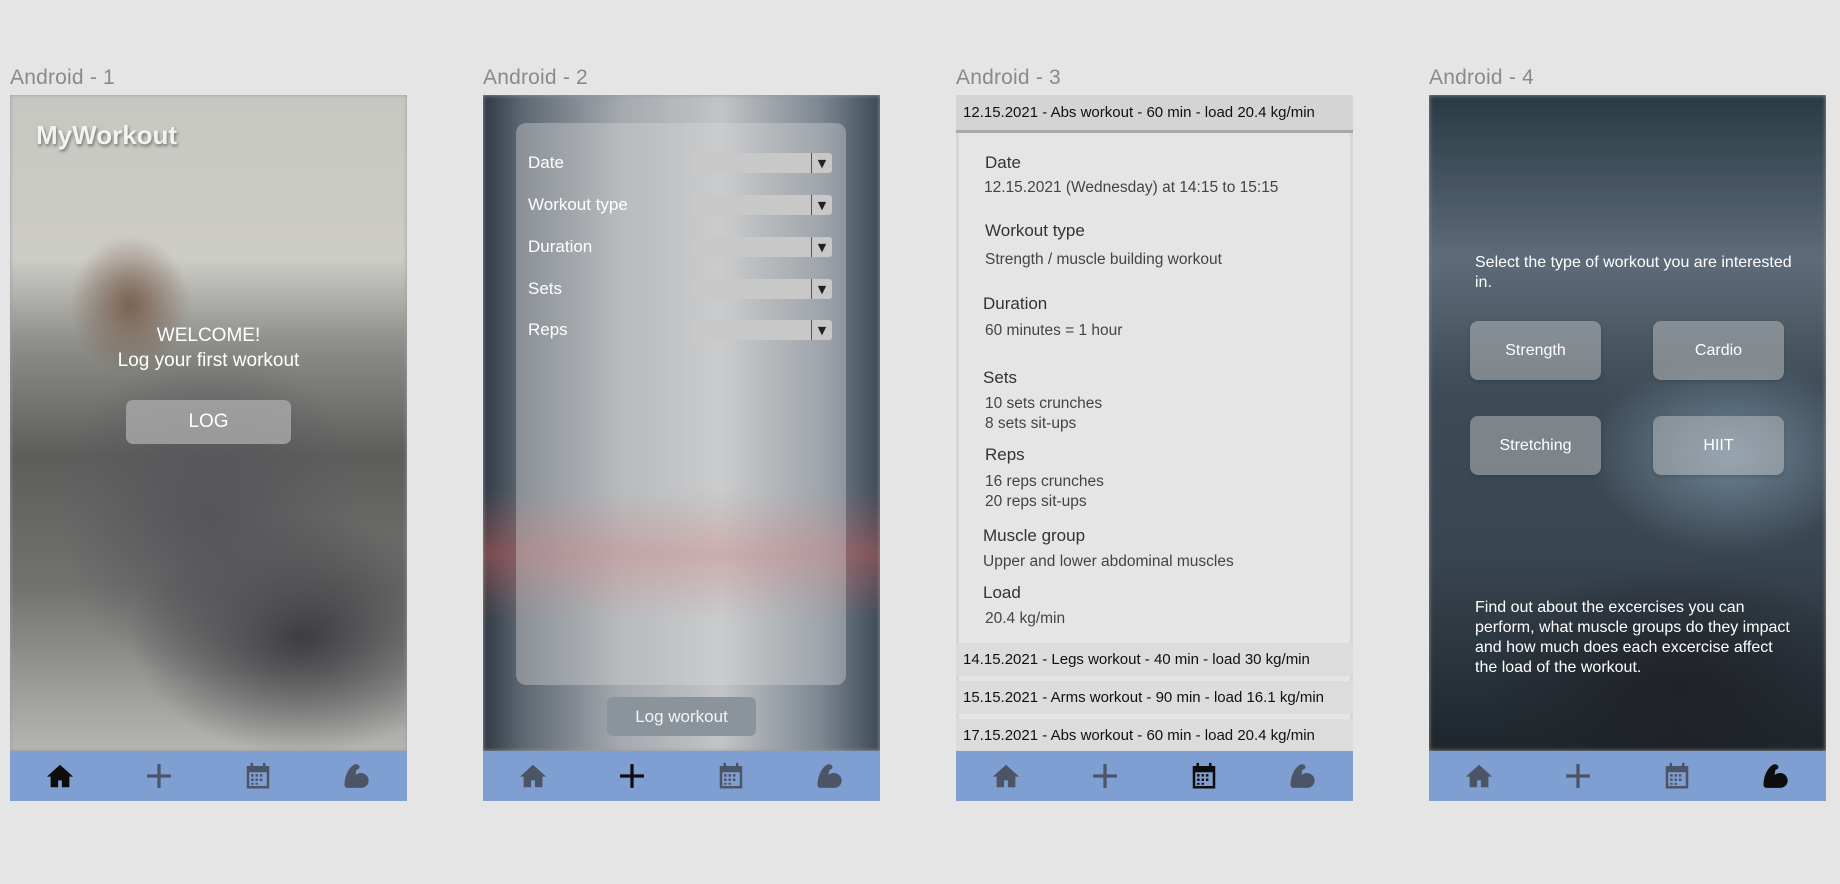 Image resolution: width=1840 pixels, height=884 pixels. I want to click on detail-muscle-label: Muscle group, so click(1034, 535).